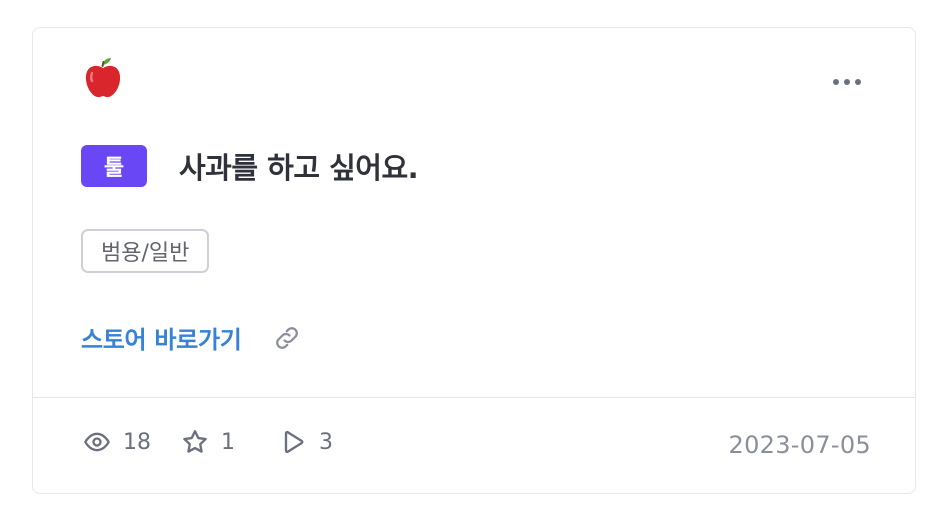 Image resolution: width=944 pixels, height=520 pixels. What do you see at coordinates (103, 78) in the screenshot?
I see `apple-icon` at bounding box center [103, 78].